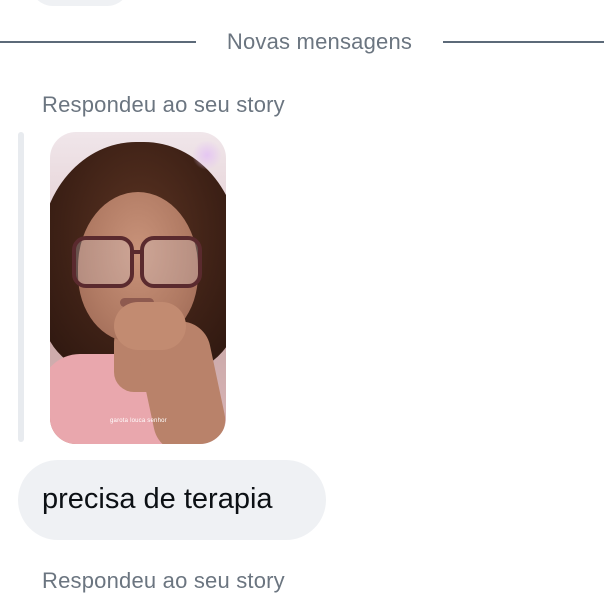 The image size is (604, 604). What do you see at coordinates (157, 499) in the screenshot?
I see `message-text: precisa de terapia` at bounding box center [157, 499].